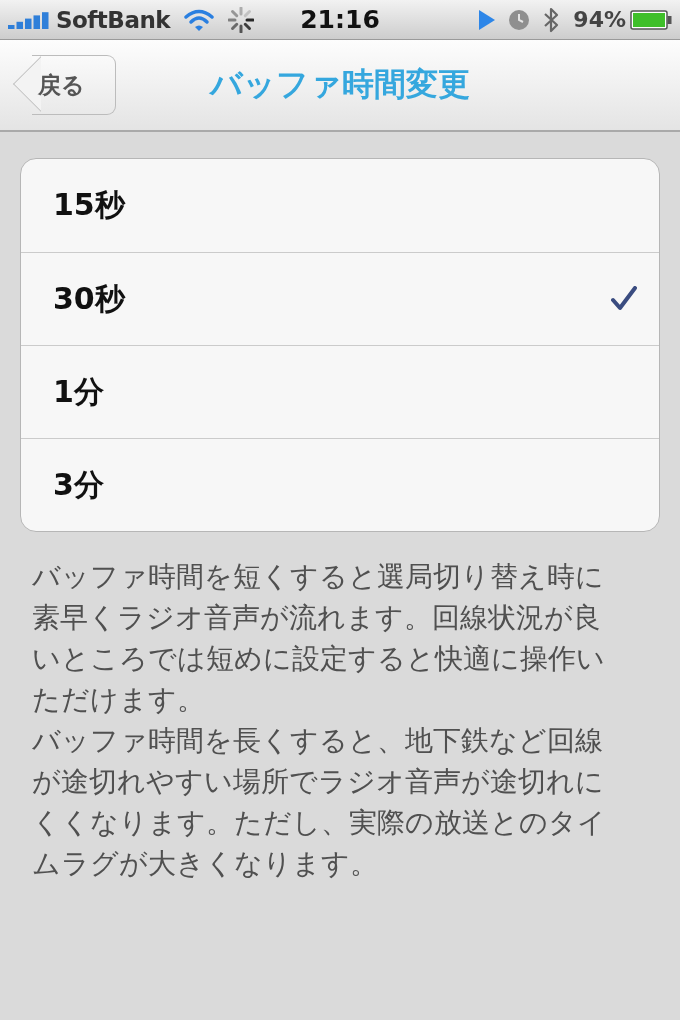 Image resolution: width=680 pixels, height=1020 pixels. I want to click on description-text: バッファ時間を長くすると、地下鉄など回線が途切れやすい場所でラジオ音声が途切れにくくなります。ただし、実際の放送とのタイムラグが大きくなります。, so click(319, 802).